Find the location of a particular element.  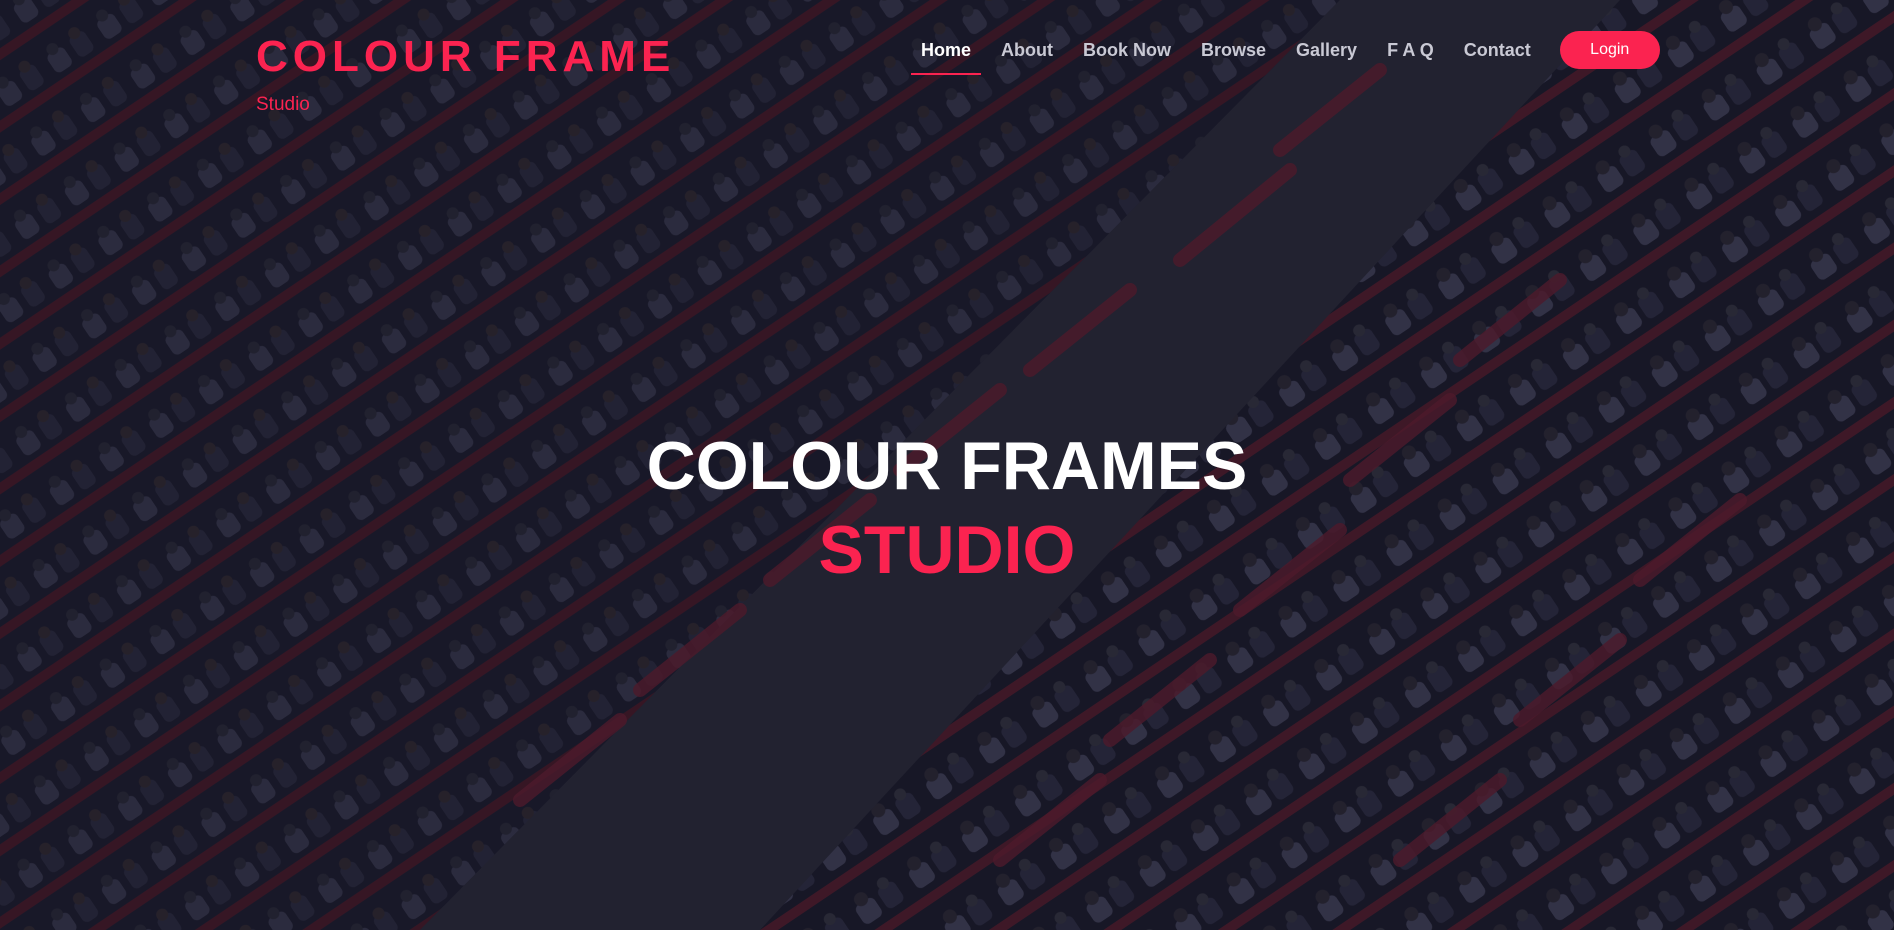

hero-subtitle: STUDIO is located at coordinates (947, 550).